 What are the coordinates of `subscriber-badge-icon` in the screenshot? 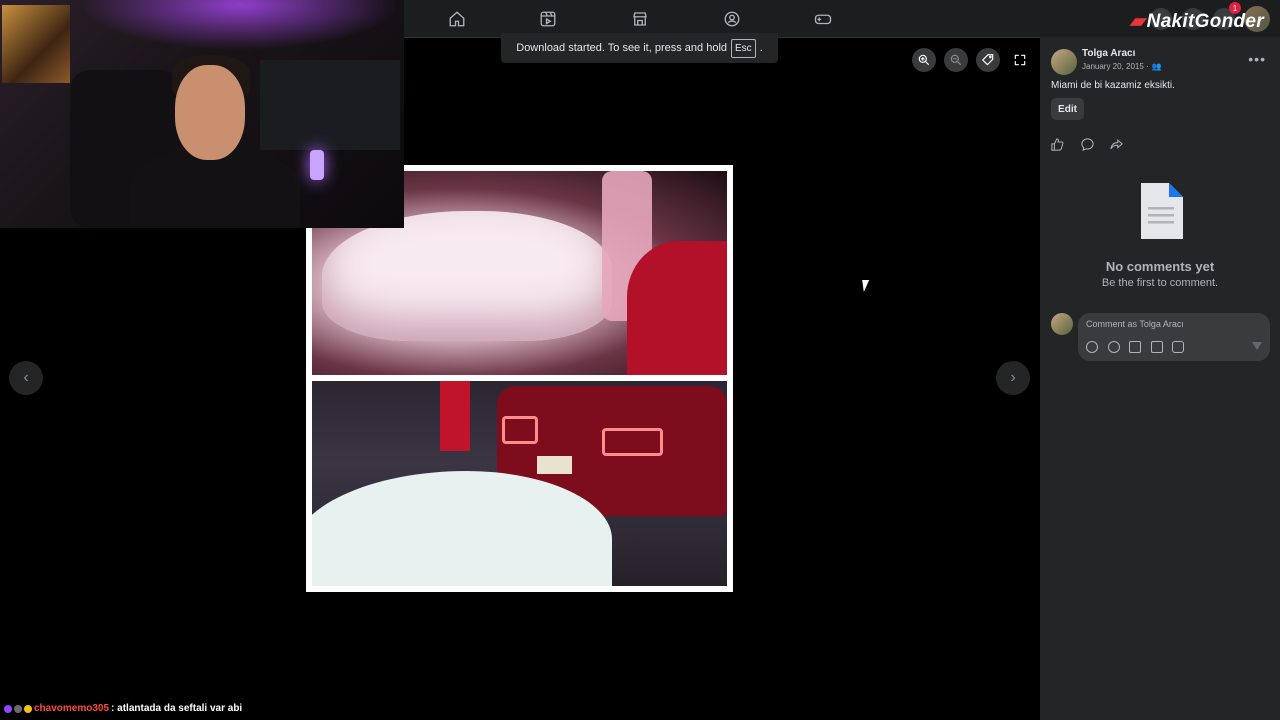 It's located at (8, 708).